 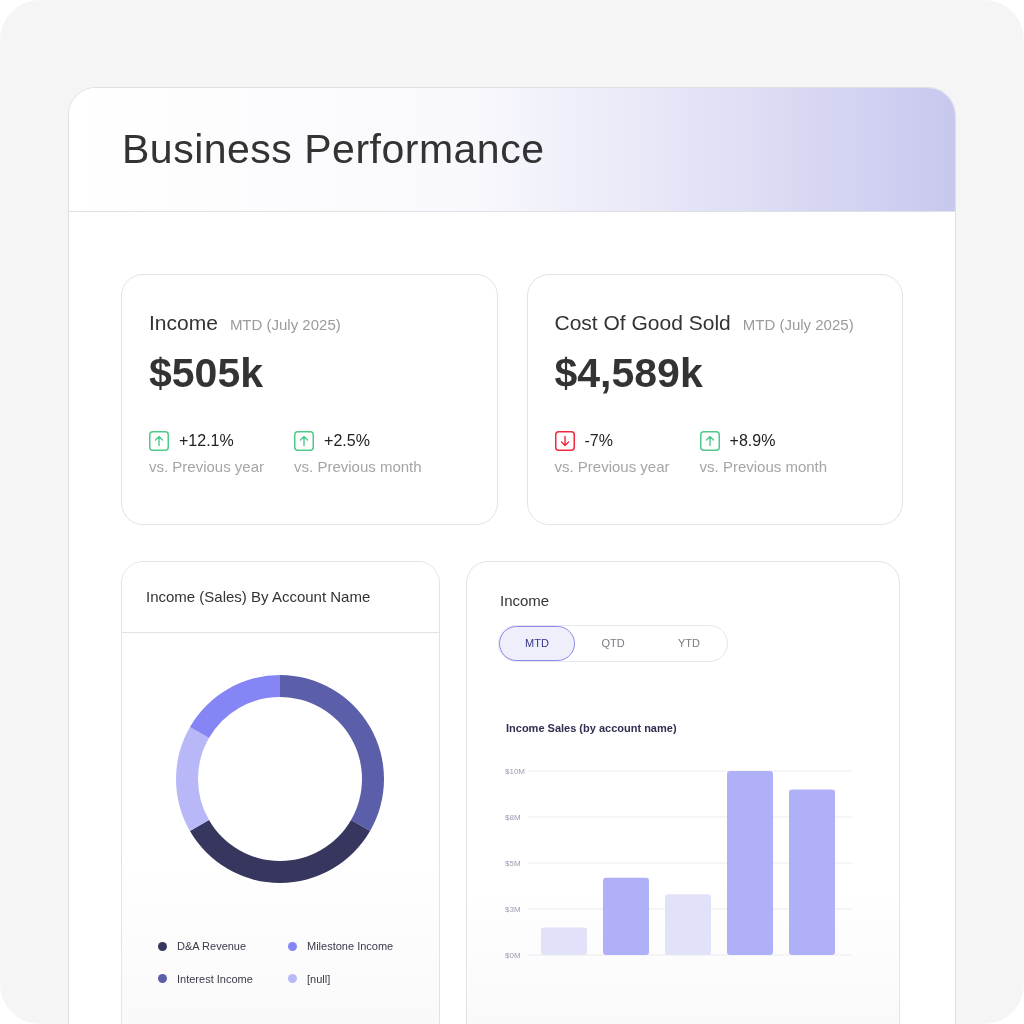 What do you see at coordinates (319, 979) in the screenshot?
I see `legend-label: [null]` at bounding box center [319, 979].